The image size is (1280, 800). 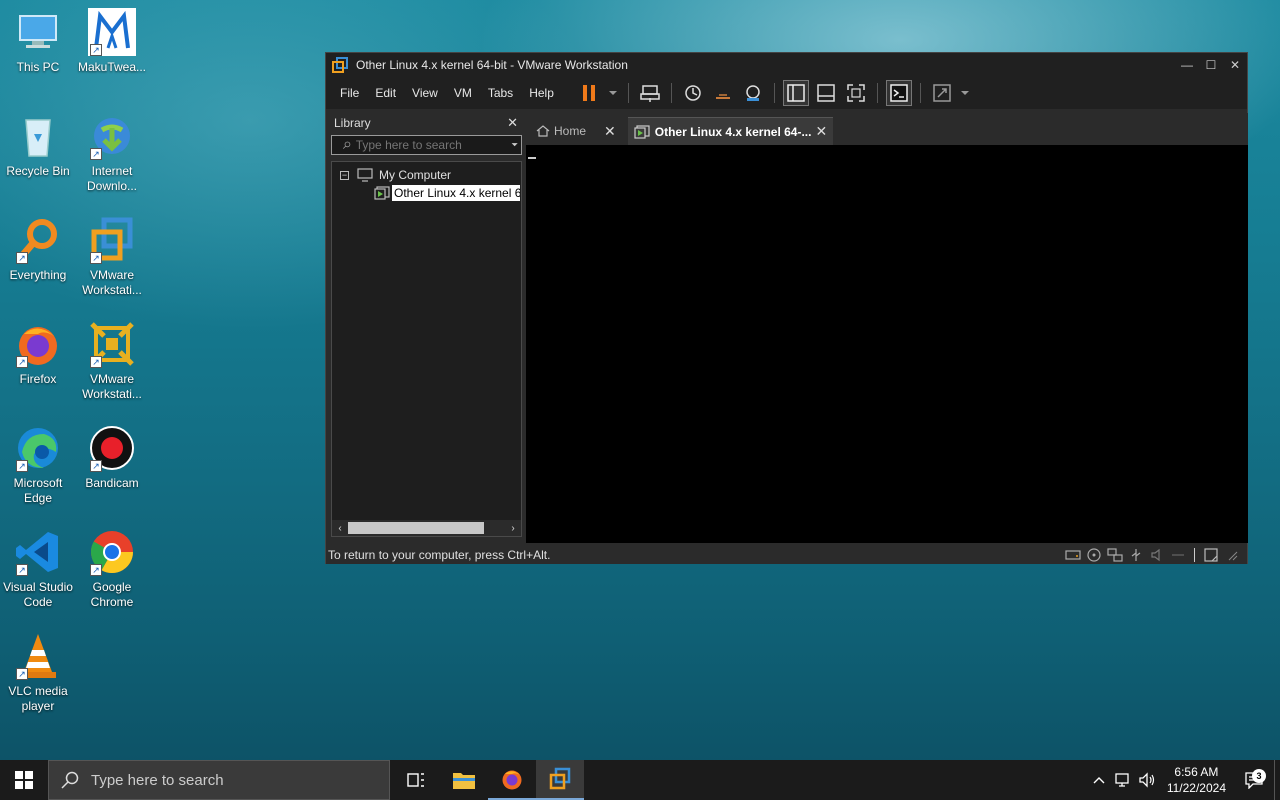 I want to click on stretch-guest-icon, so click(x=942, y=93).